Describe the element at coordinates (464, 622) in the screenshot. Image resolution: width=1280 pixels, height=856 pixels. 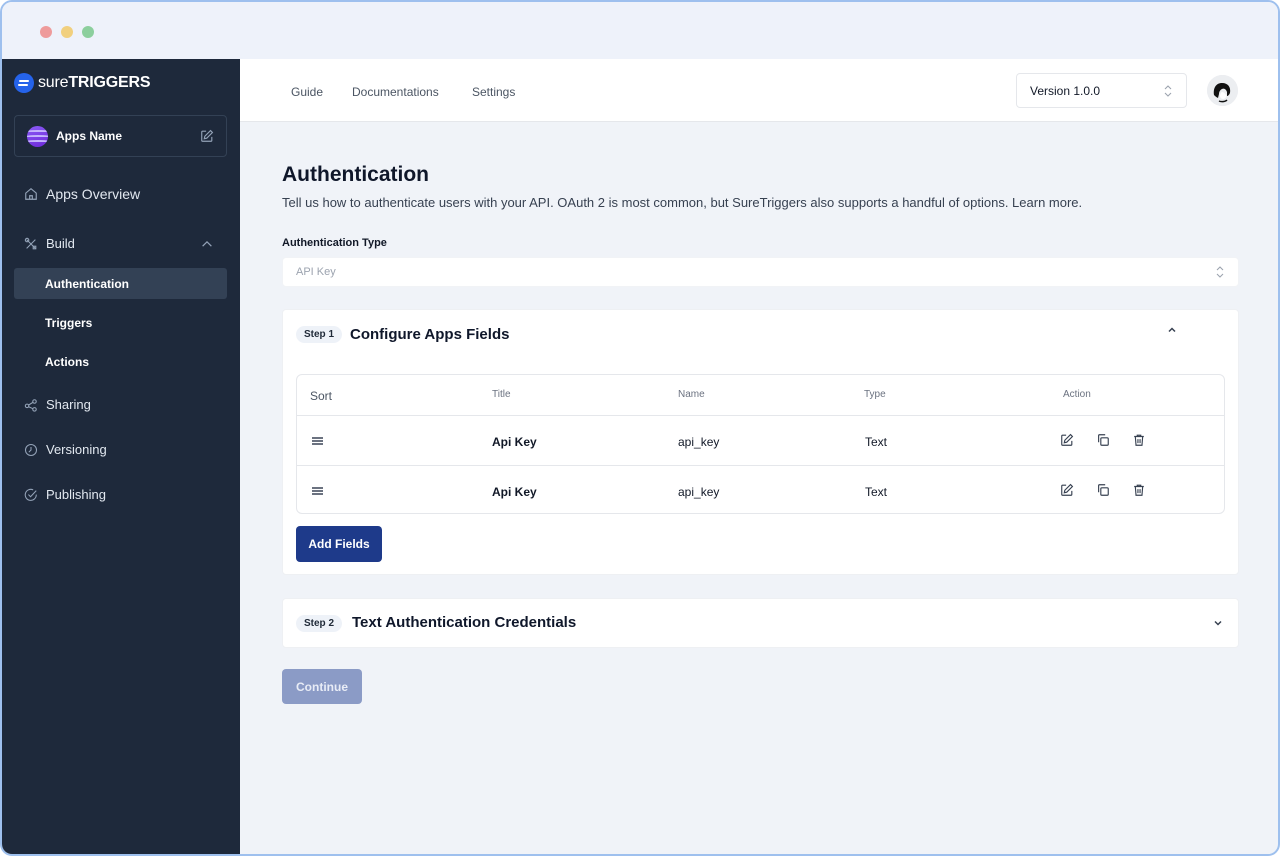
I see `step-title: Text Authentication Credentials` at that location.